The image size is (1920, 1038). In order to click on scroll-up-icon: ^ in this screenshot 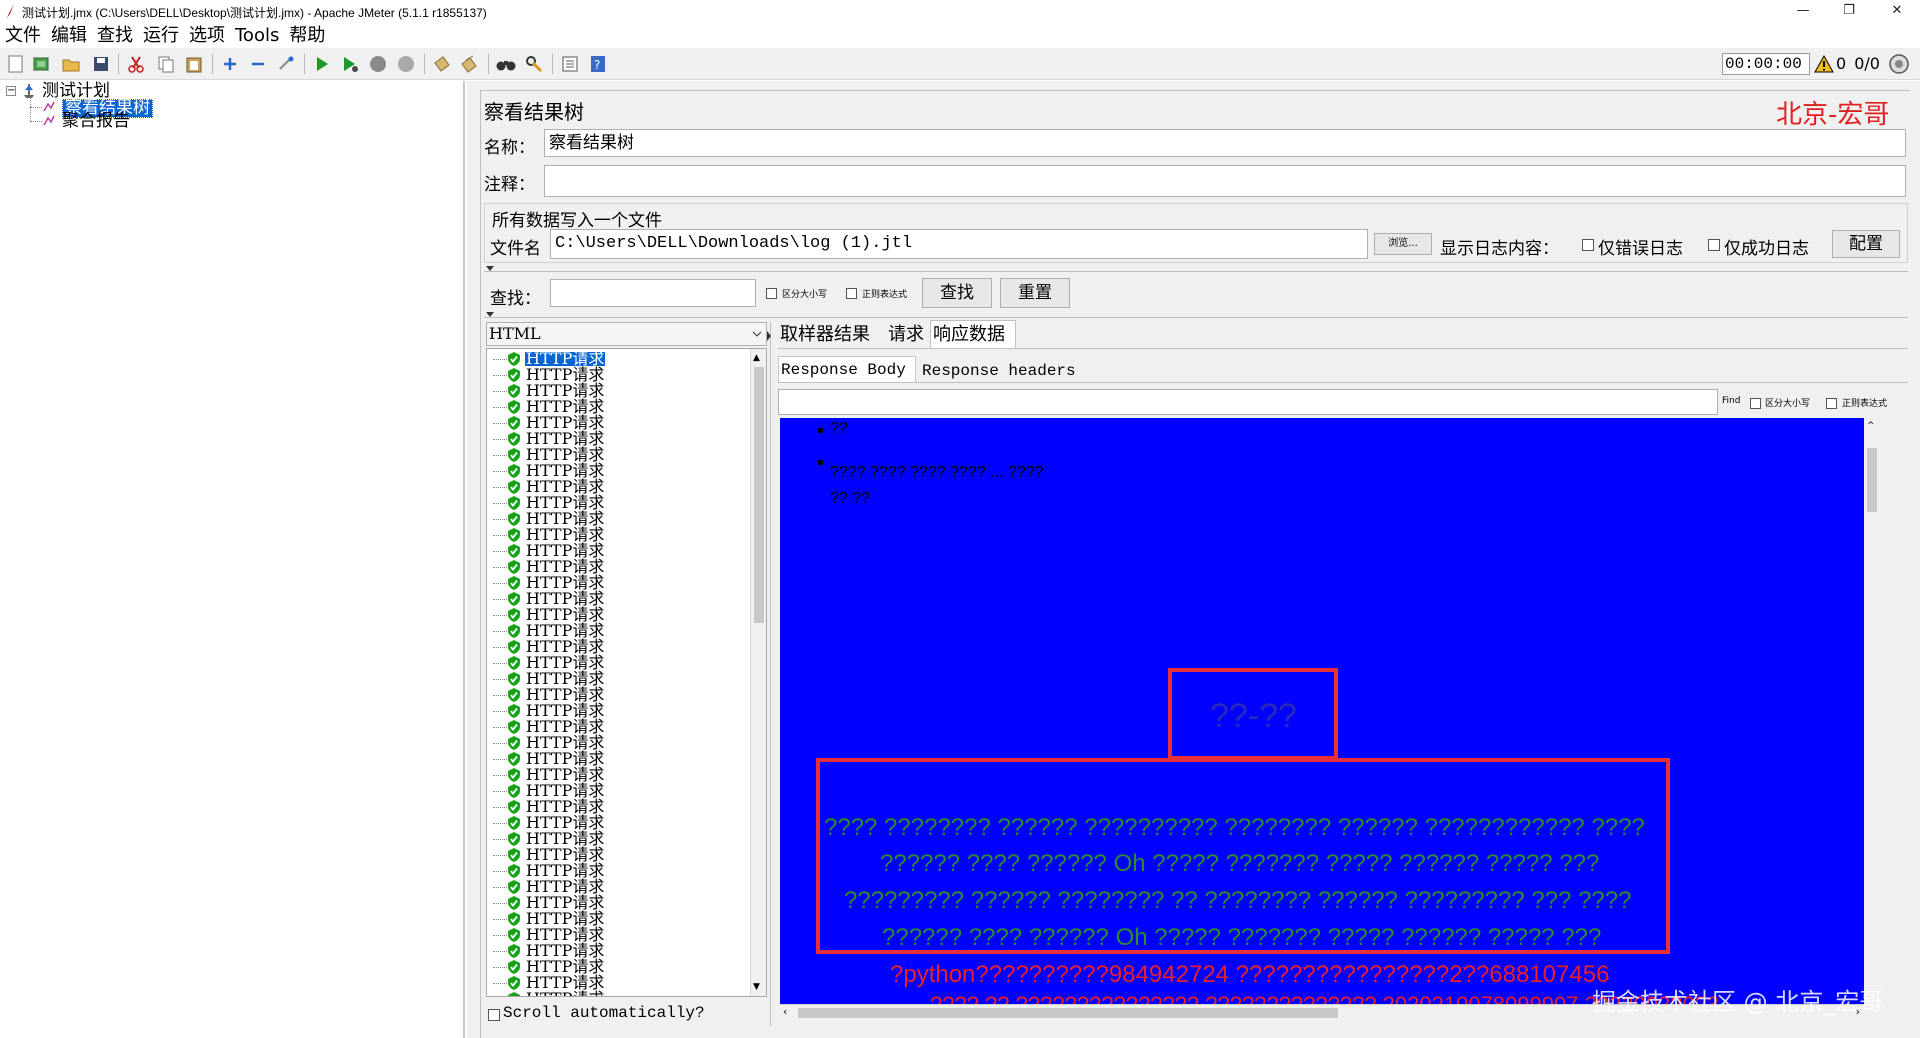, I will do `click(1871, 426)`.